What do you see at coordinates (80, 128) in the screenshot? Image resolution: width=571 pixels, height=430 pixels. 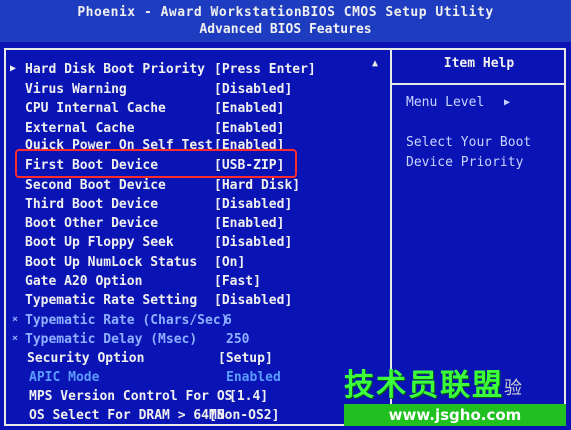 I see `setting-label: External Cache` at bounding box center [80, 128].